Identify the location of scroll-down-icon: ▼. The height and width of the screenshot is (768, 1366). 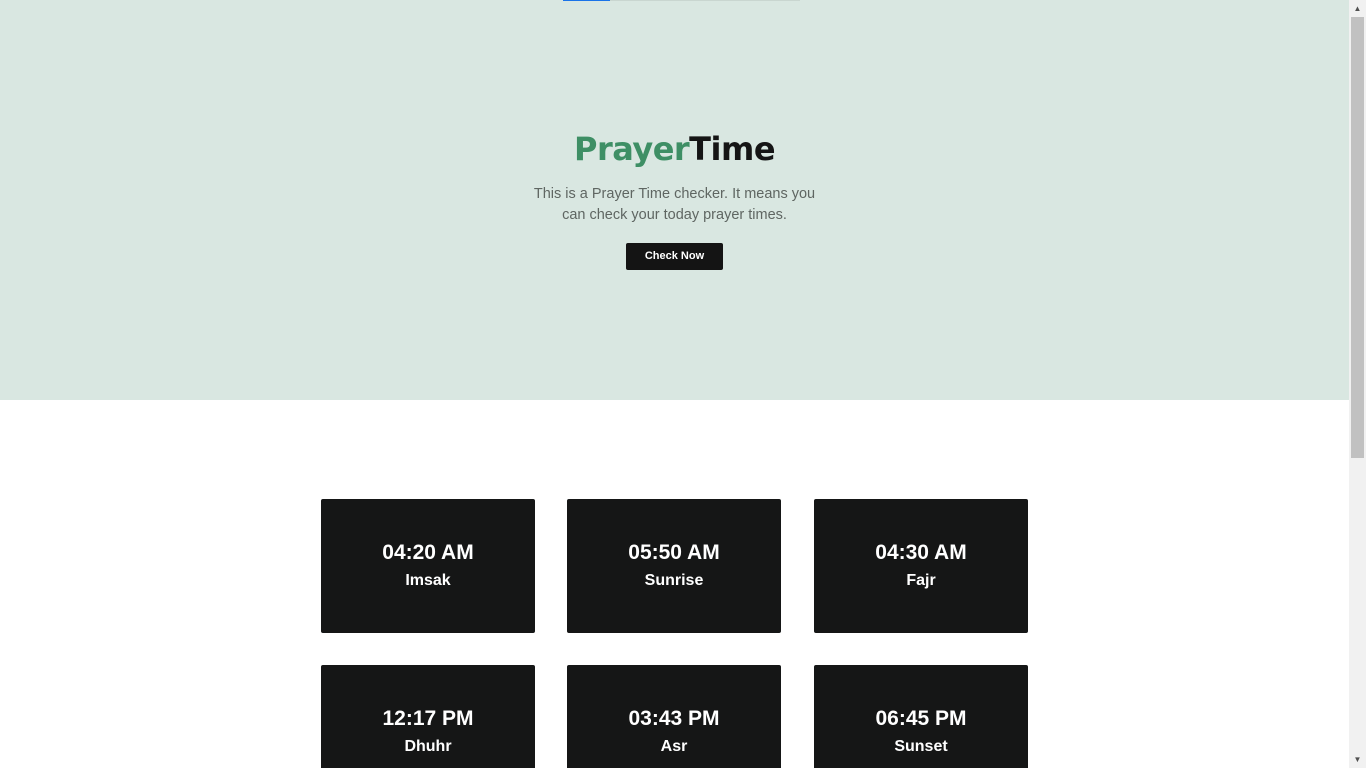
(1357, 759).